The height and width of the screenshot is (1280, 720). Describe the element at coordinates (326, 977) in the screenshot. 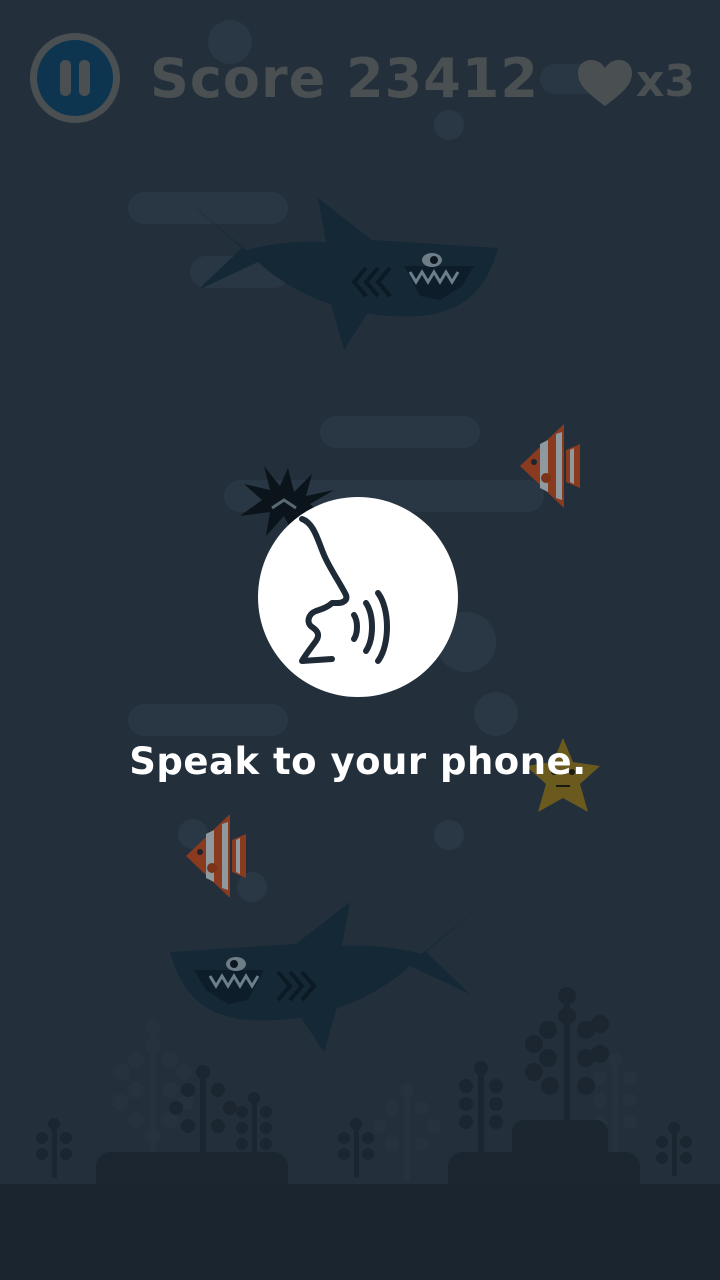

I see `shark-enemy-bottom` at that location.